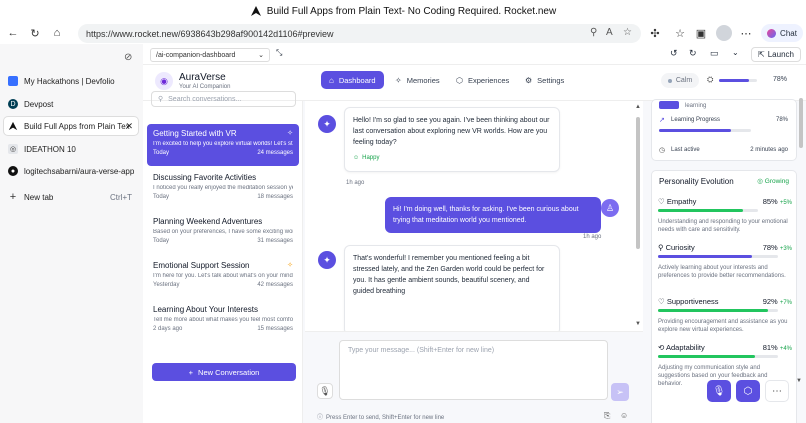  I want to click on trait-value: 78%, so click(770, 247).